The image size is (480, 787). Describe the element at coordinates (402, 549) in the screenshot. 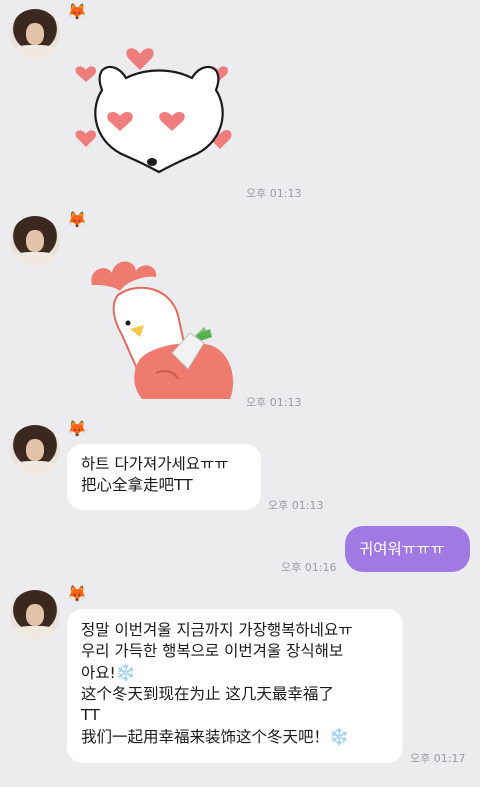

I see `message-text: 귀여워ㅠㅠㅠ` at that location.